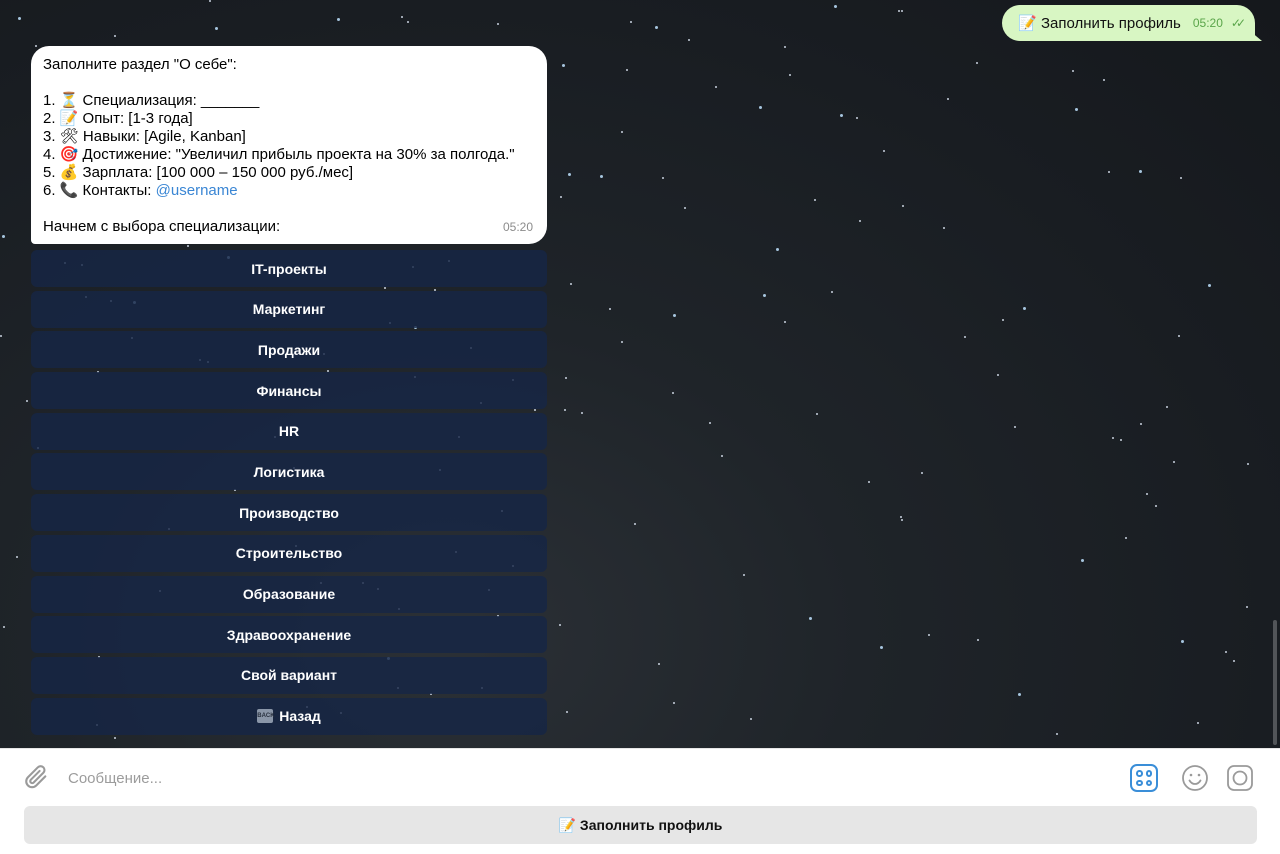 The image size is (1280, 854). What do you see at coordinates (289, 513) in the screenshot?
I see `kb-button-production: Производство` at bounding box center [289, 513].